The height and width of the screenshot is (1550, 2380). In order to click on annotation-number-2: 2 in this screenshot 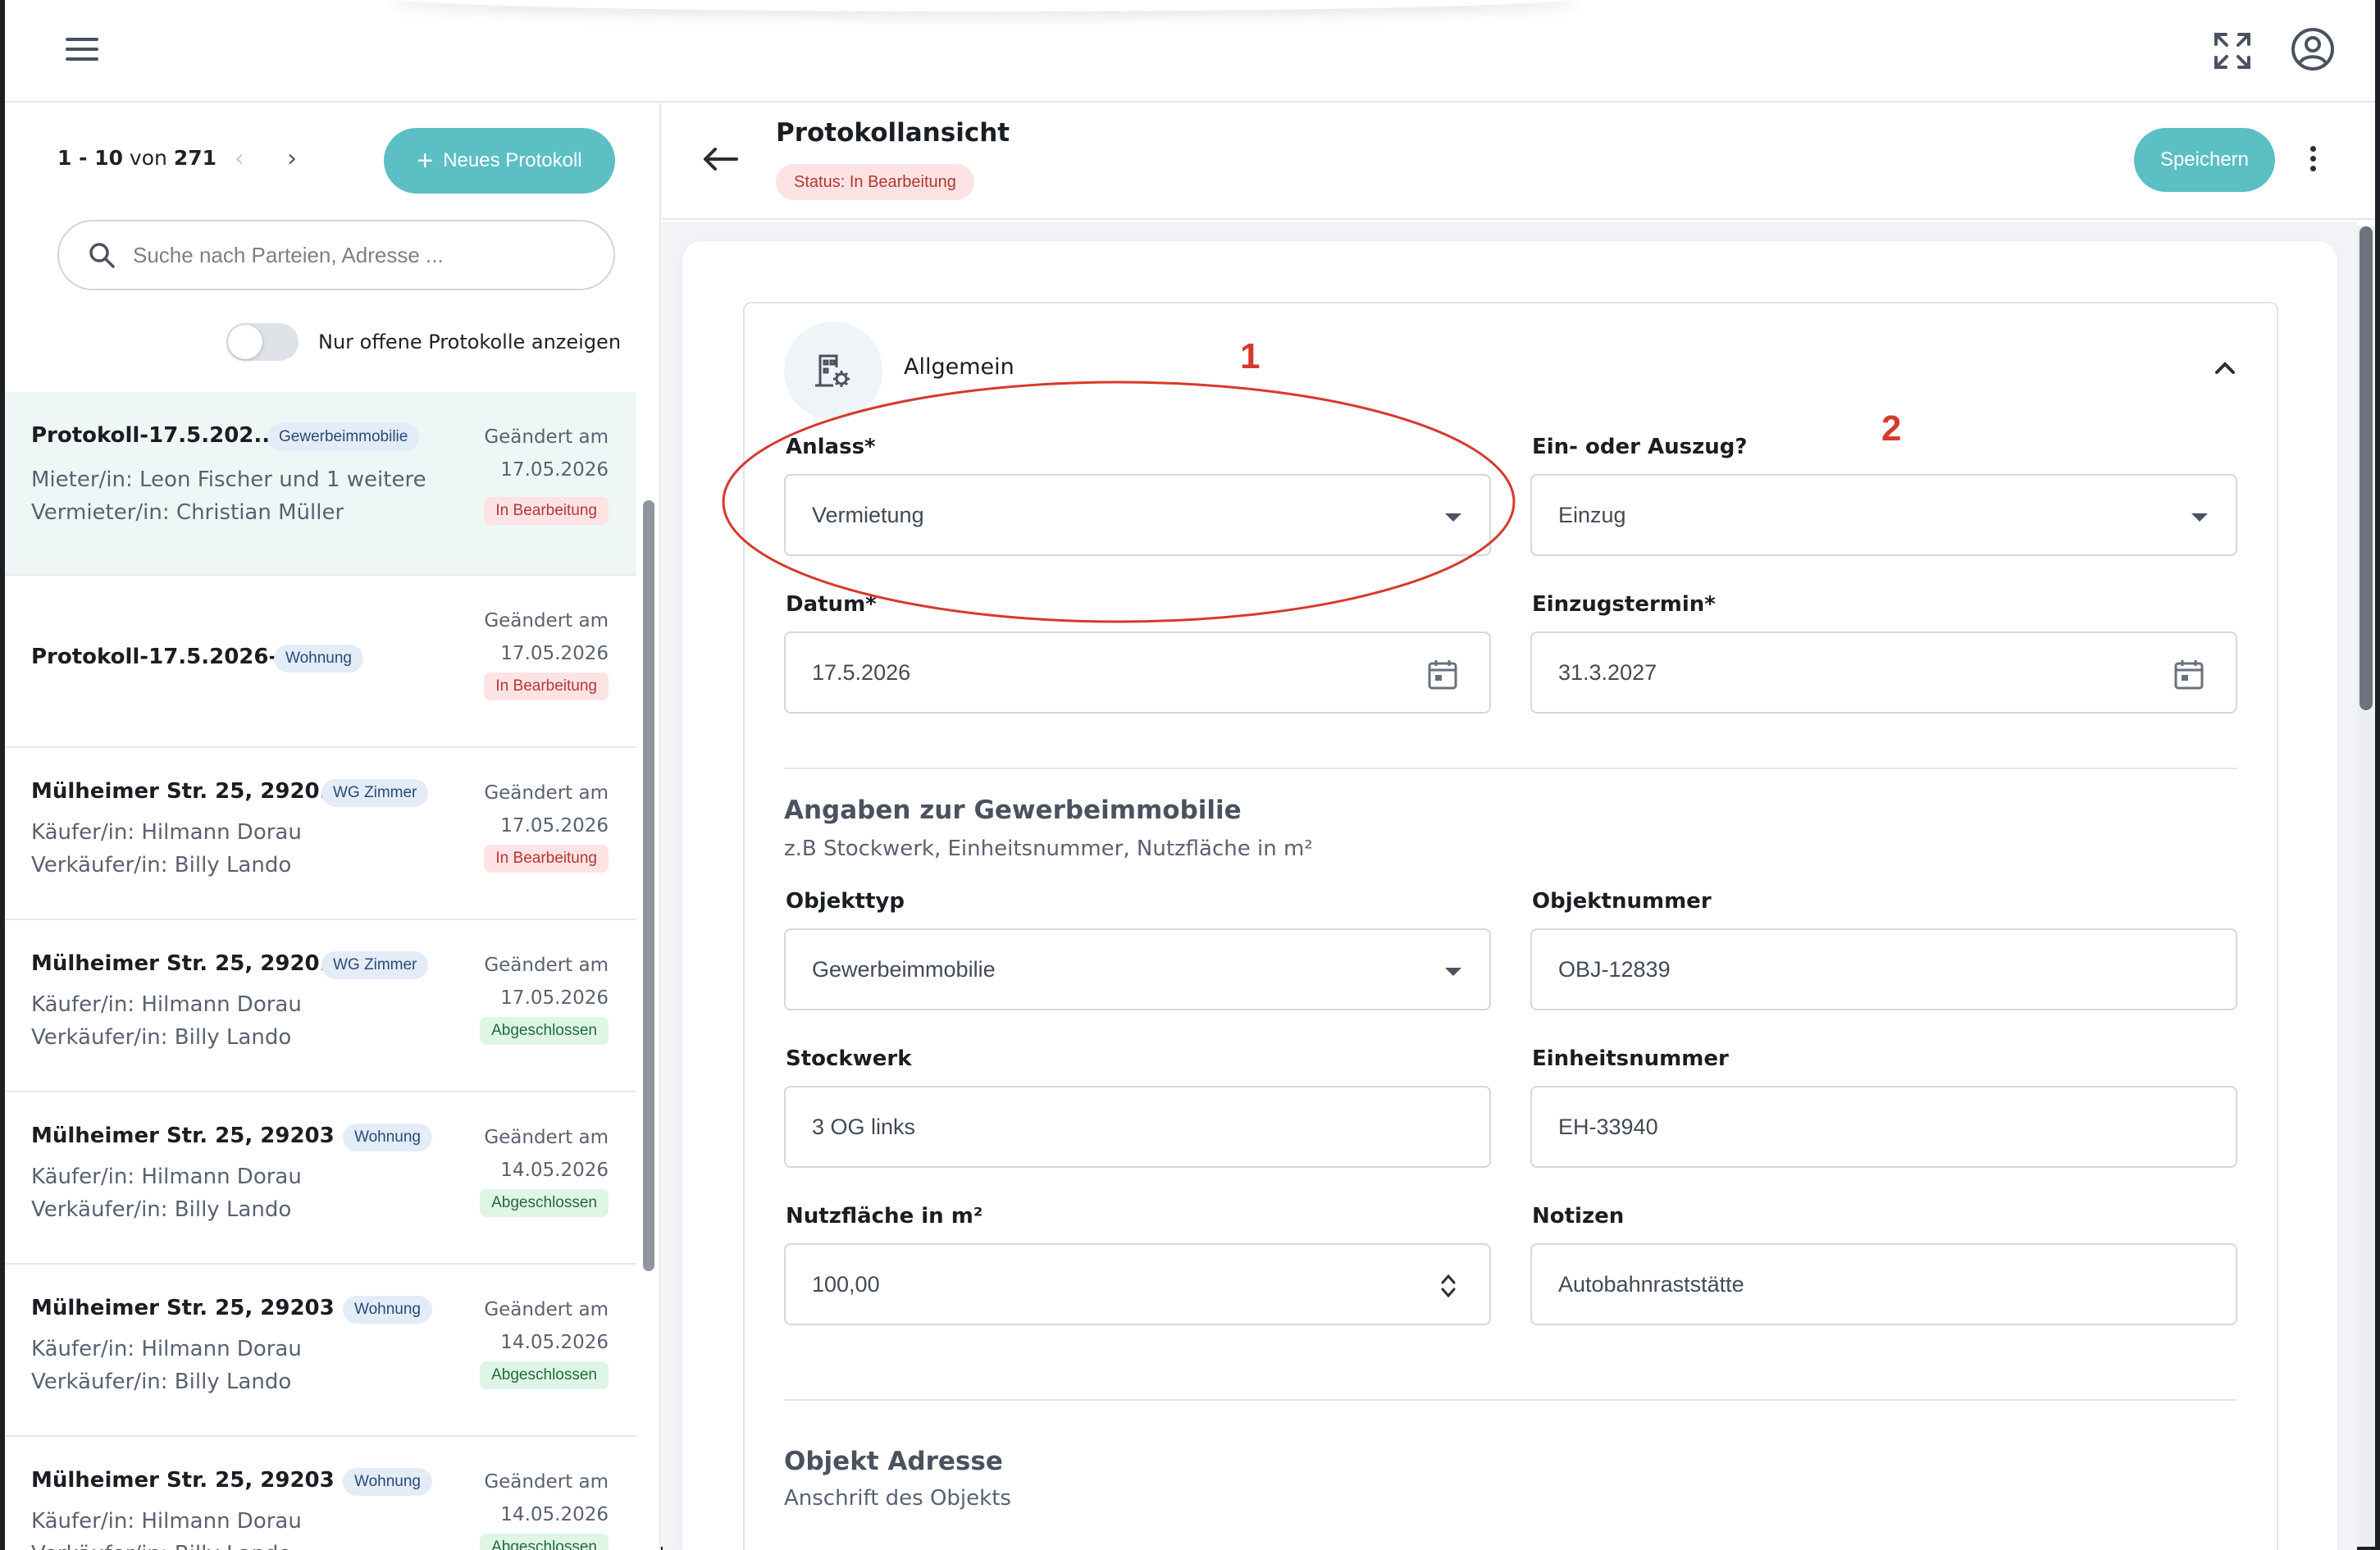, I will do `click(1892, 428)`.